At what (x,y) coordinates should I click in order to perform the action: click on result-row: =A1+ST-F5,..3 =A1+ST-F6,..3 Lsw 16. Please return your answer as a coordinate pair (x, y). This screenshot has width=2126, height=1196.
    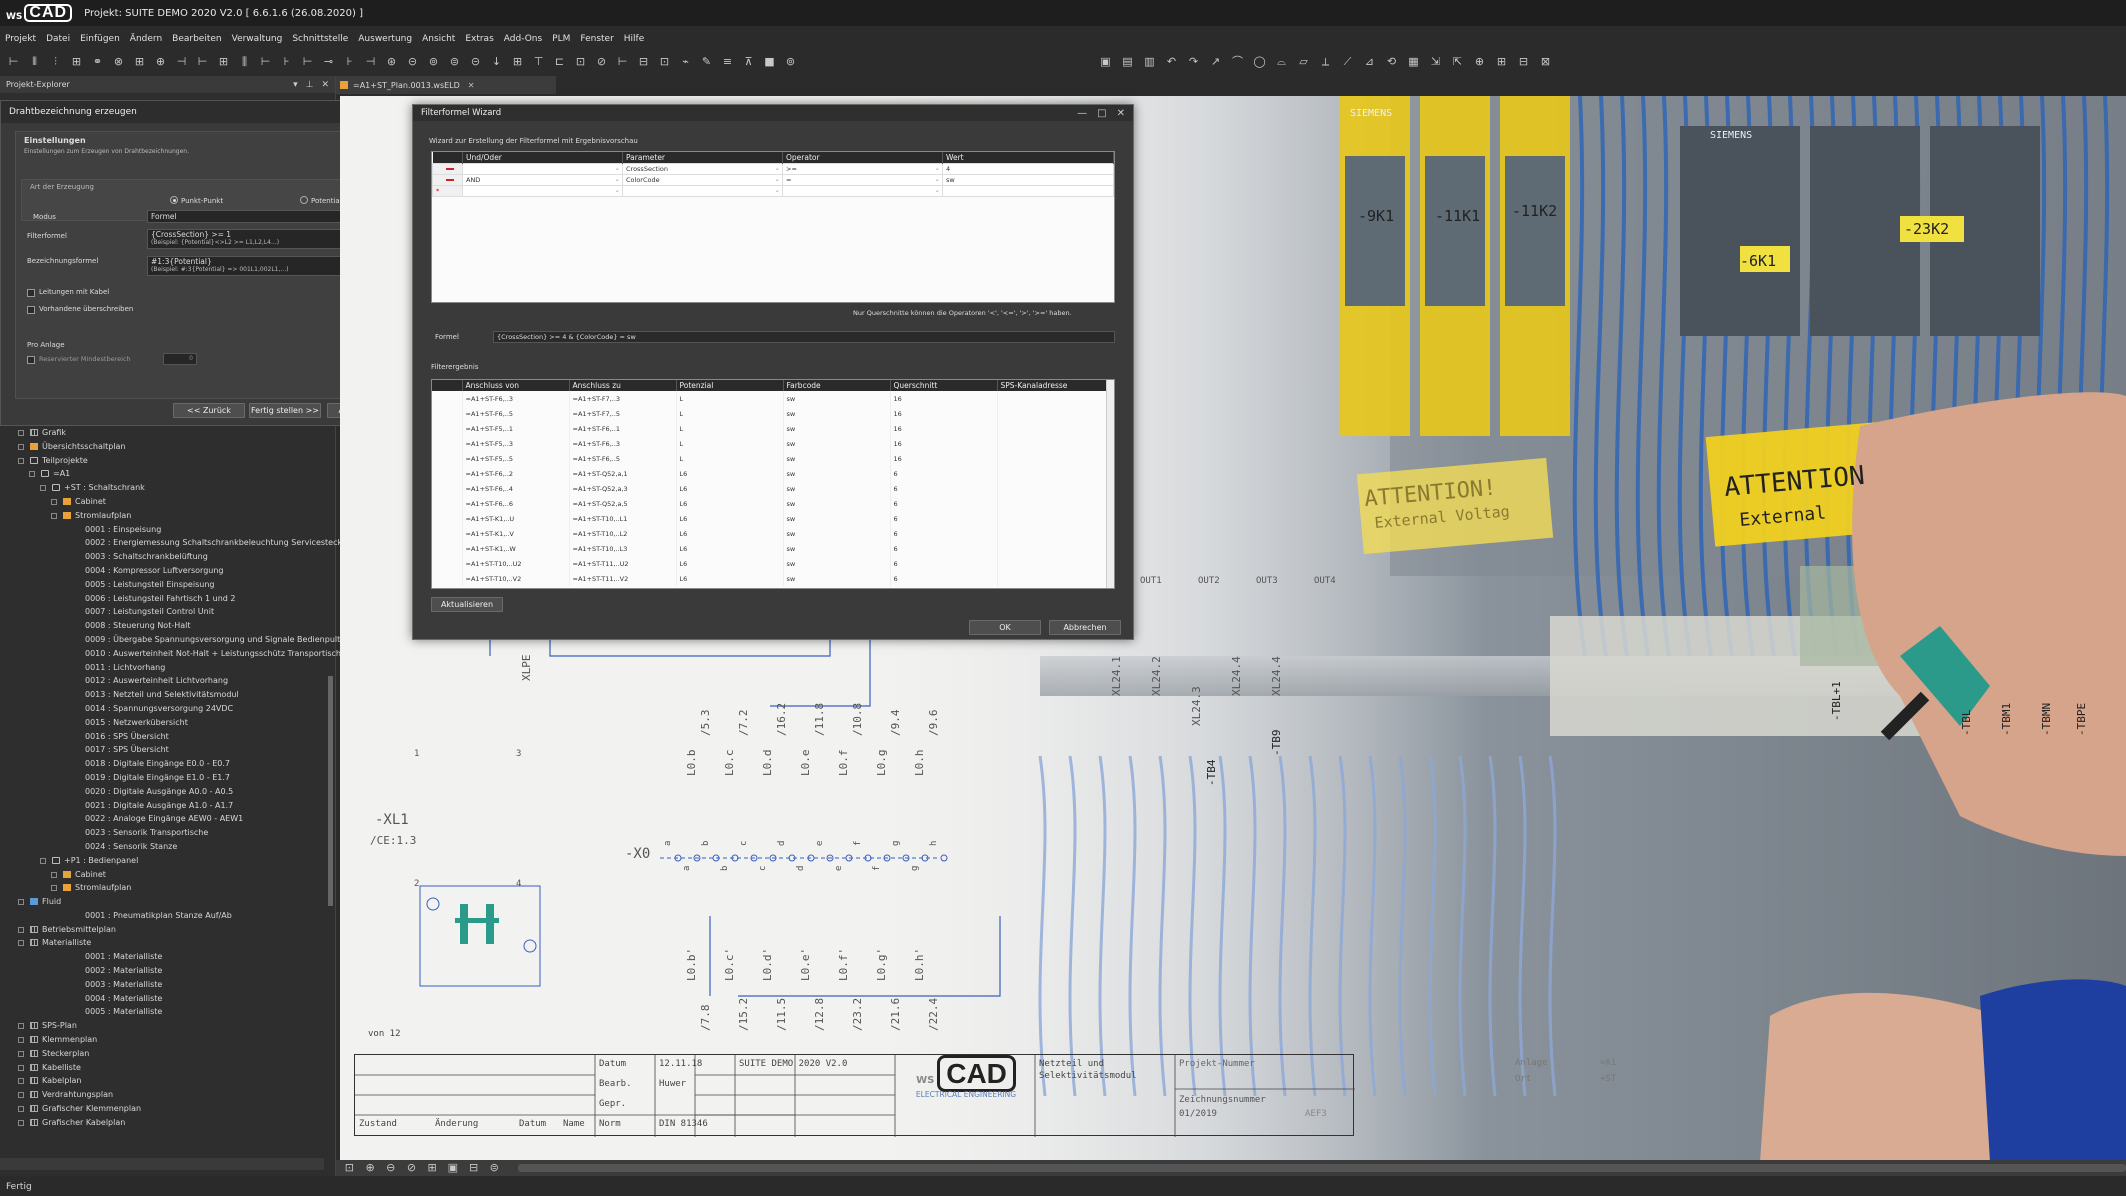
    Looking at the image, I should click on (773, 443).